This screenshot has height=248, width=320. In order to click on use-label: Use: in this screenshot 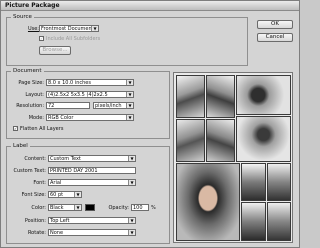, I will do `click(33, 29)`.